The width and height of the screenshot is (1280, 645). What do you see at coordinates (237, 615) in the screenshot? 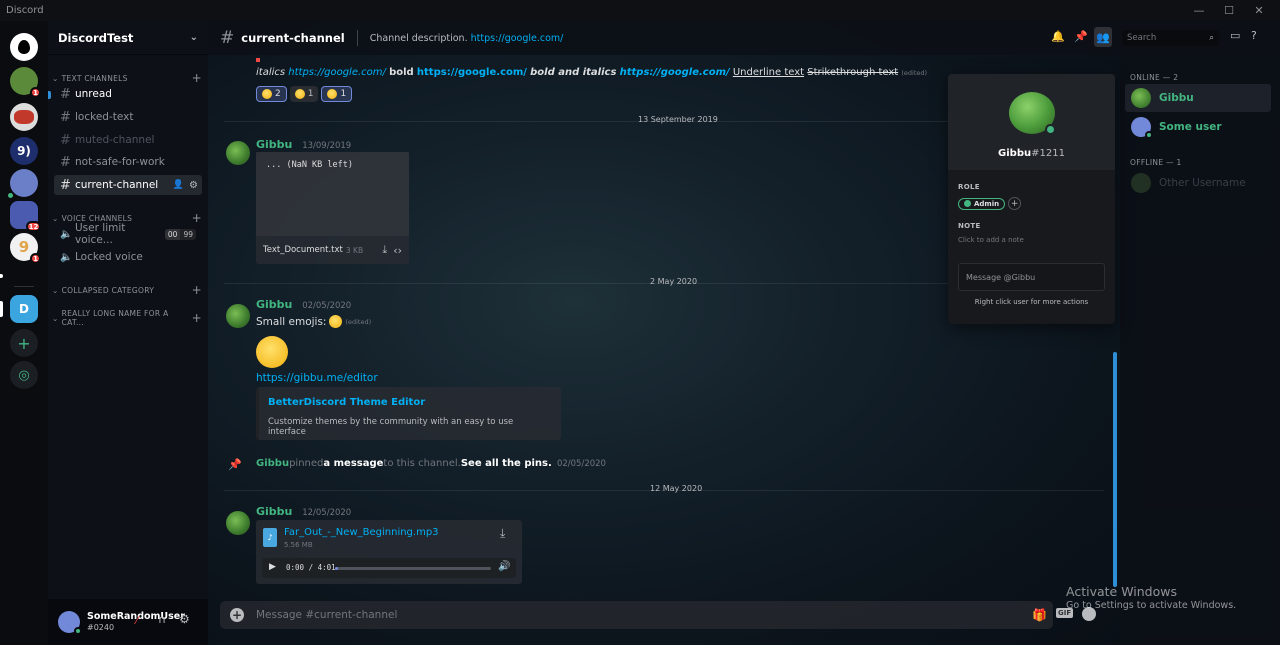
I see `attach-plus-icon: +` at bounding box center [237, 615].